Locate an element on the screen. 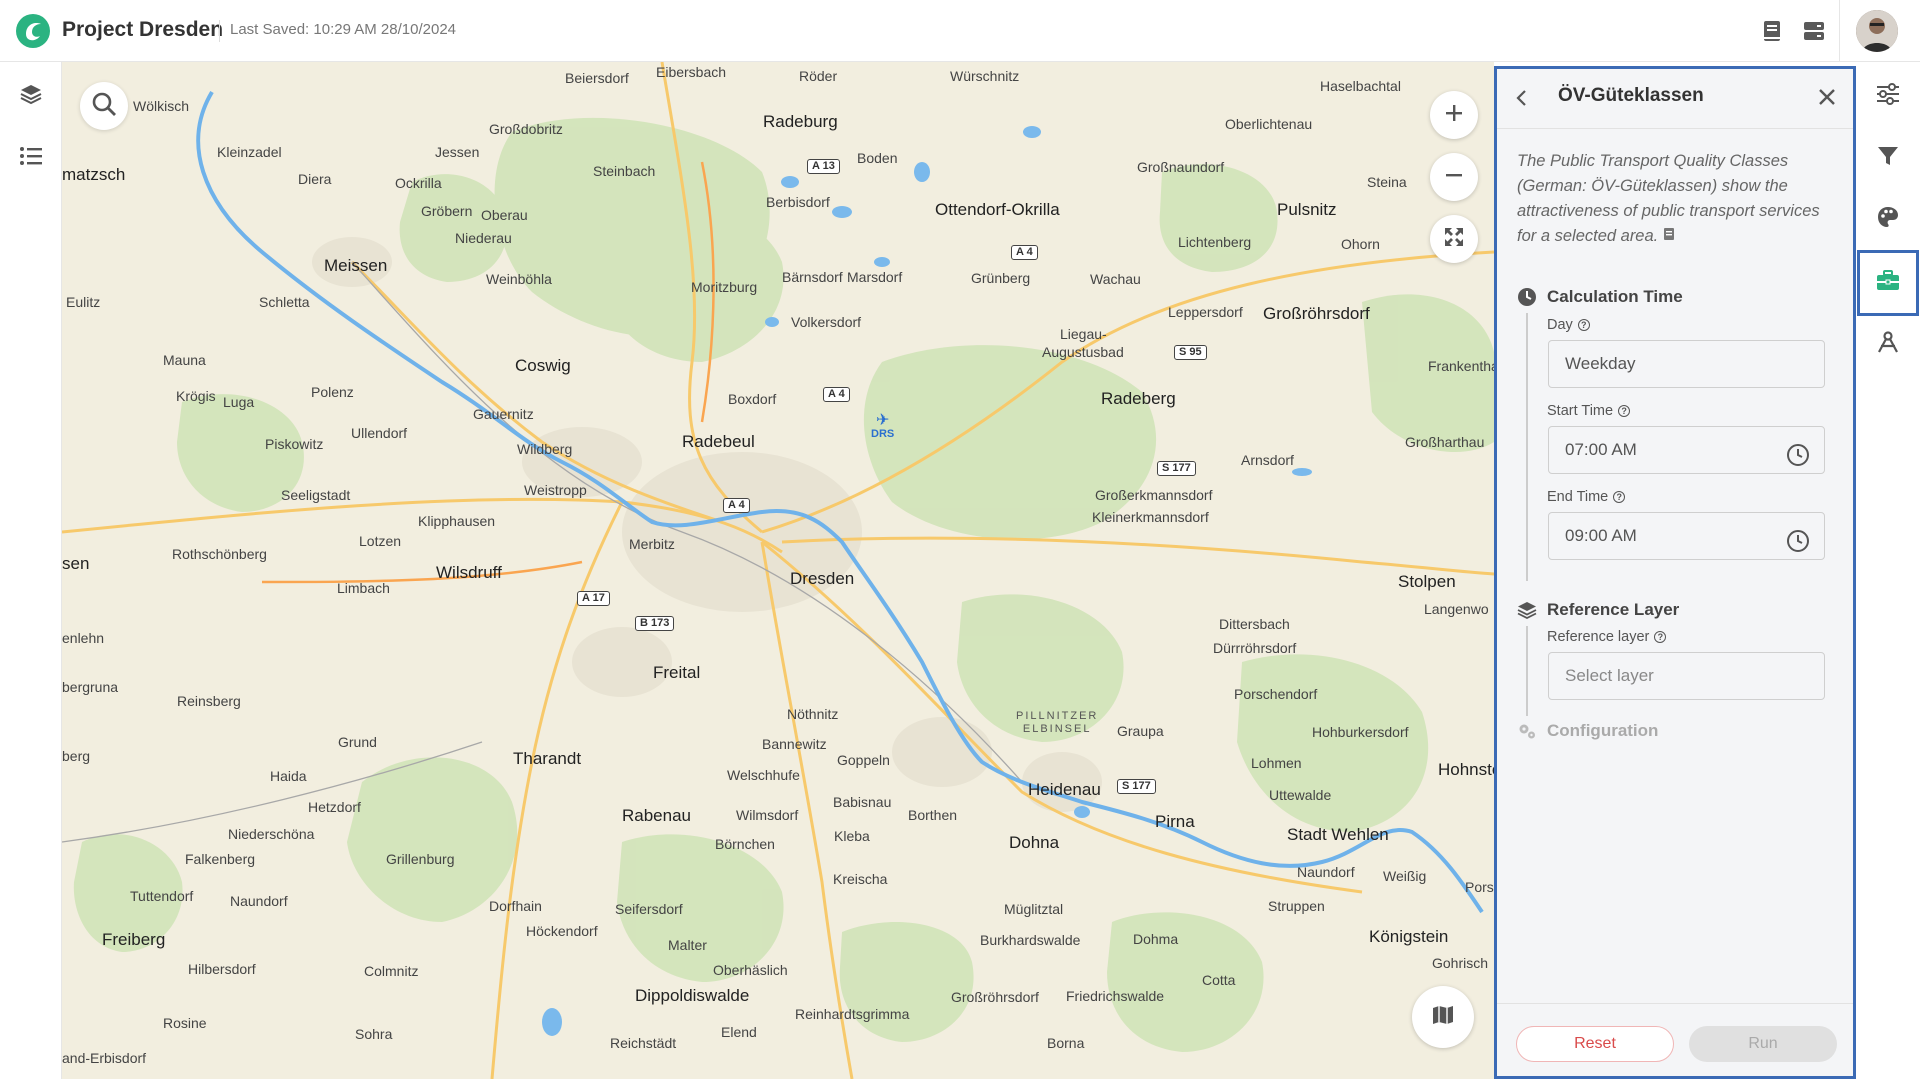  map-place-label: Dorfhain is located at coordinates (515, 906).